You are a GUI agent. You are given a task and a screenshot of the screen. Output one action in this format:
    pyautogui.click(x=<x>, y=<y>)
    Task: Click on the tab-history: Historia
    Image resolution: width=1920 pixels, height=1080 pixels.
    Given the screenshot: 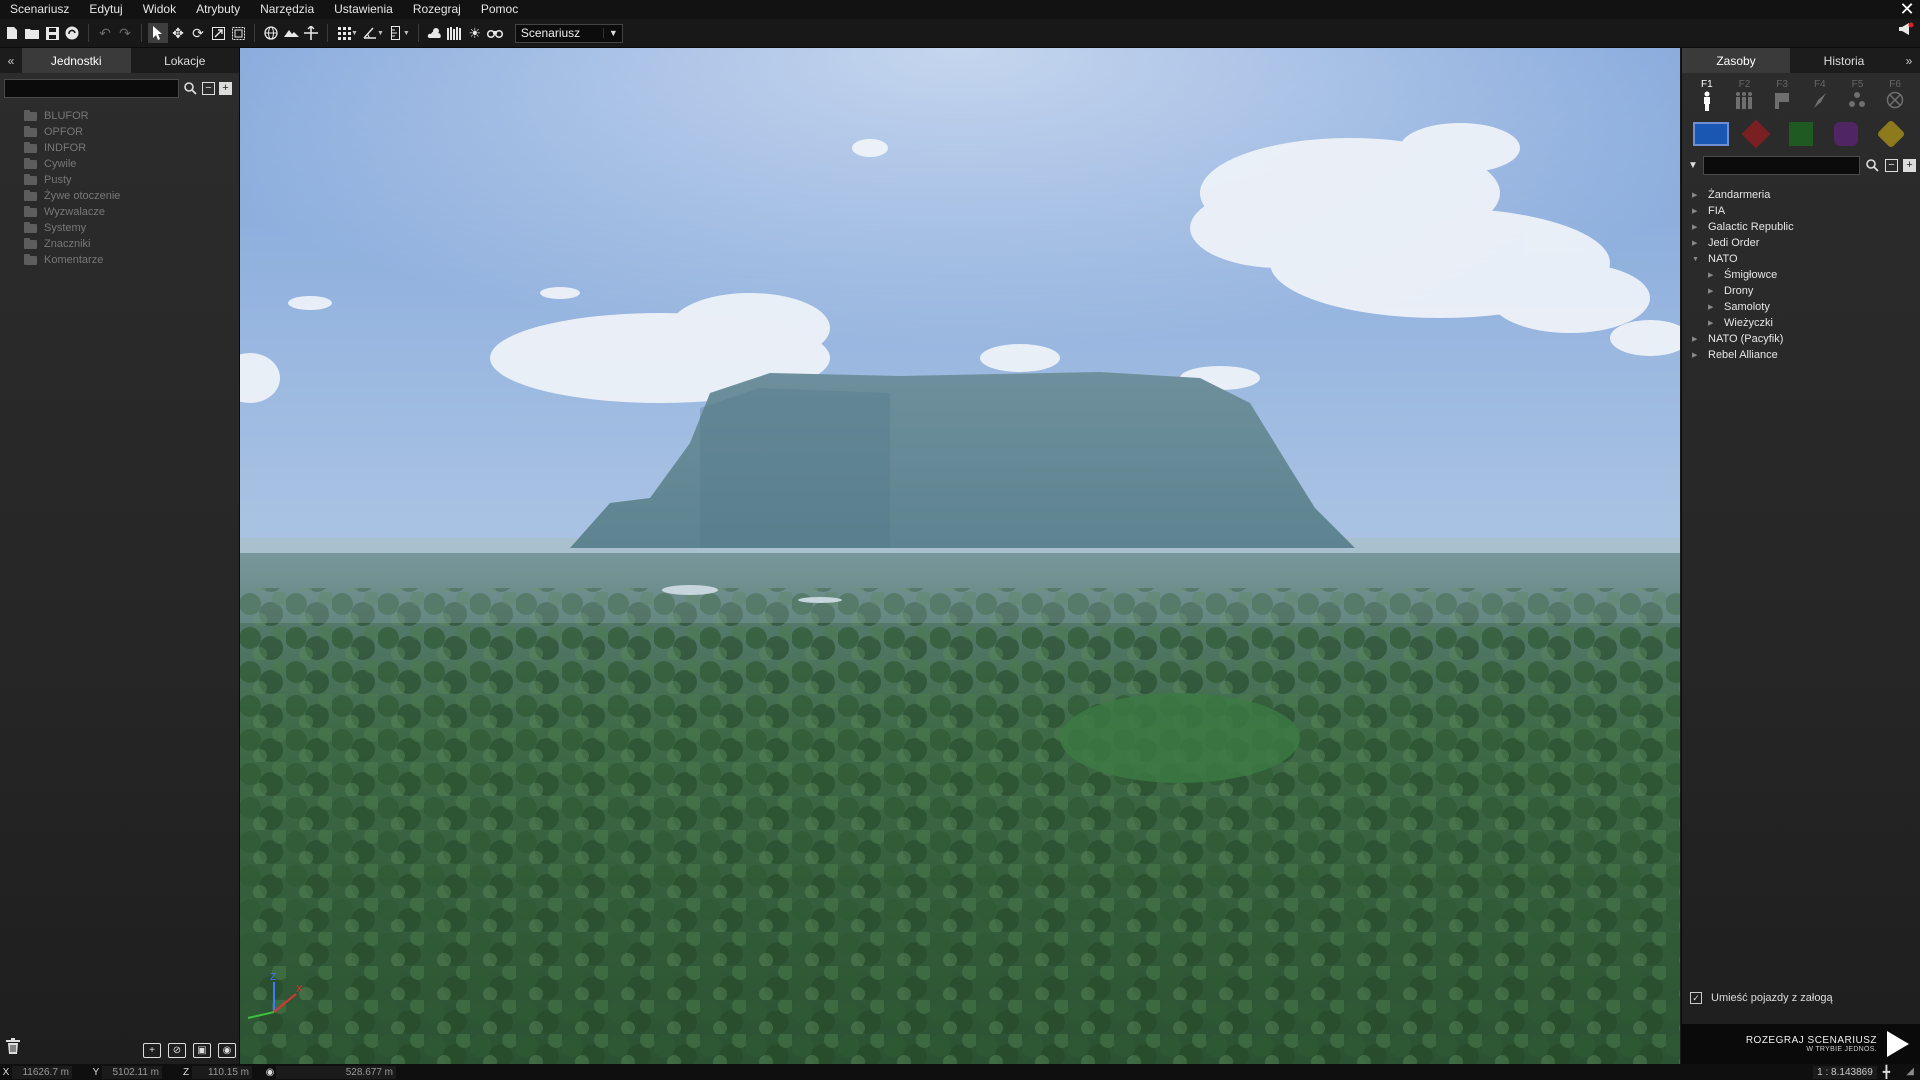 What is the action you would take?
    pyautogui.click(x=1844, y=60)
    